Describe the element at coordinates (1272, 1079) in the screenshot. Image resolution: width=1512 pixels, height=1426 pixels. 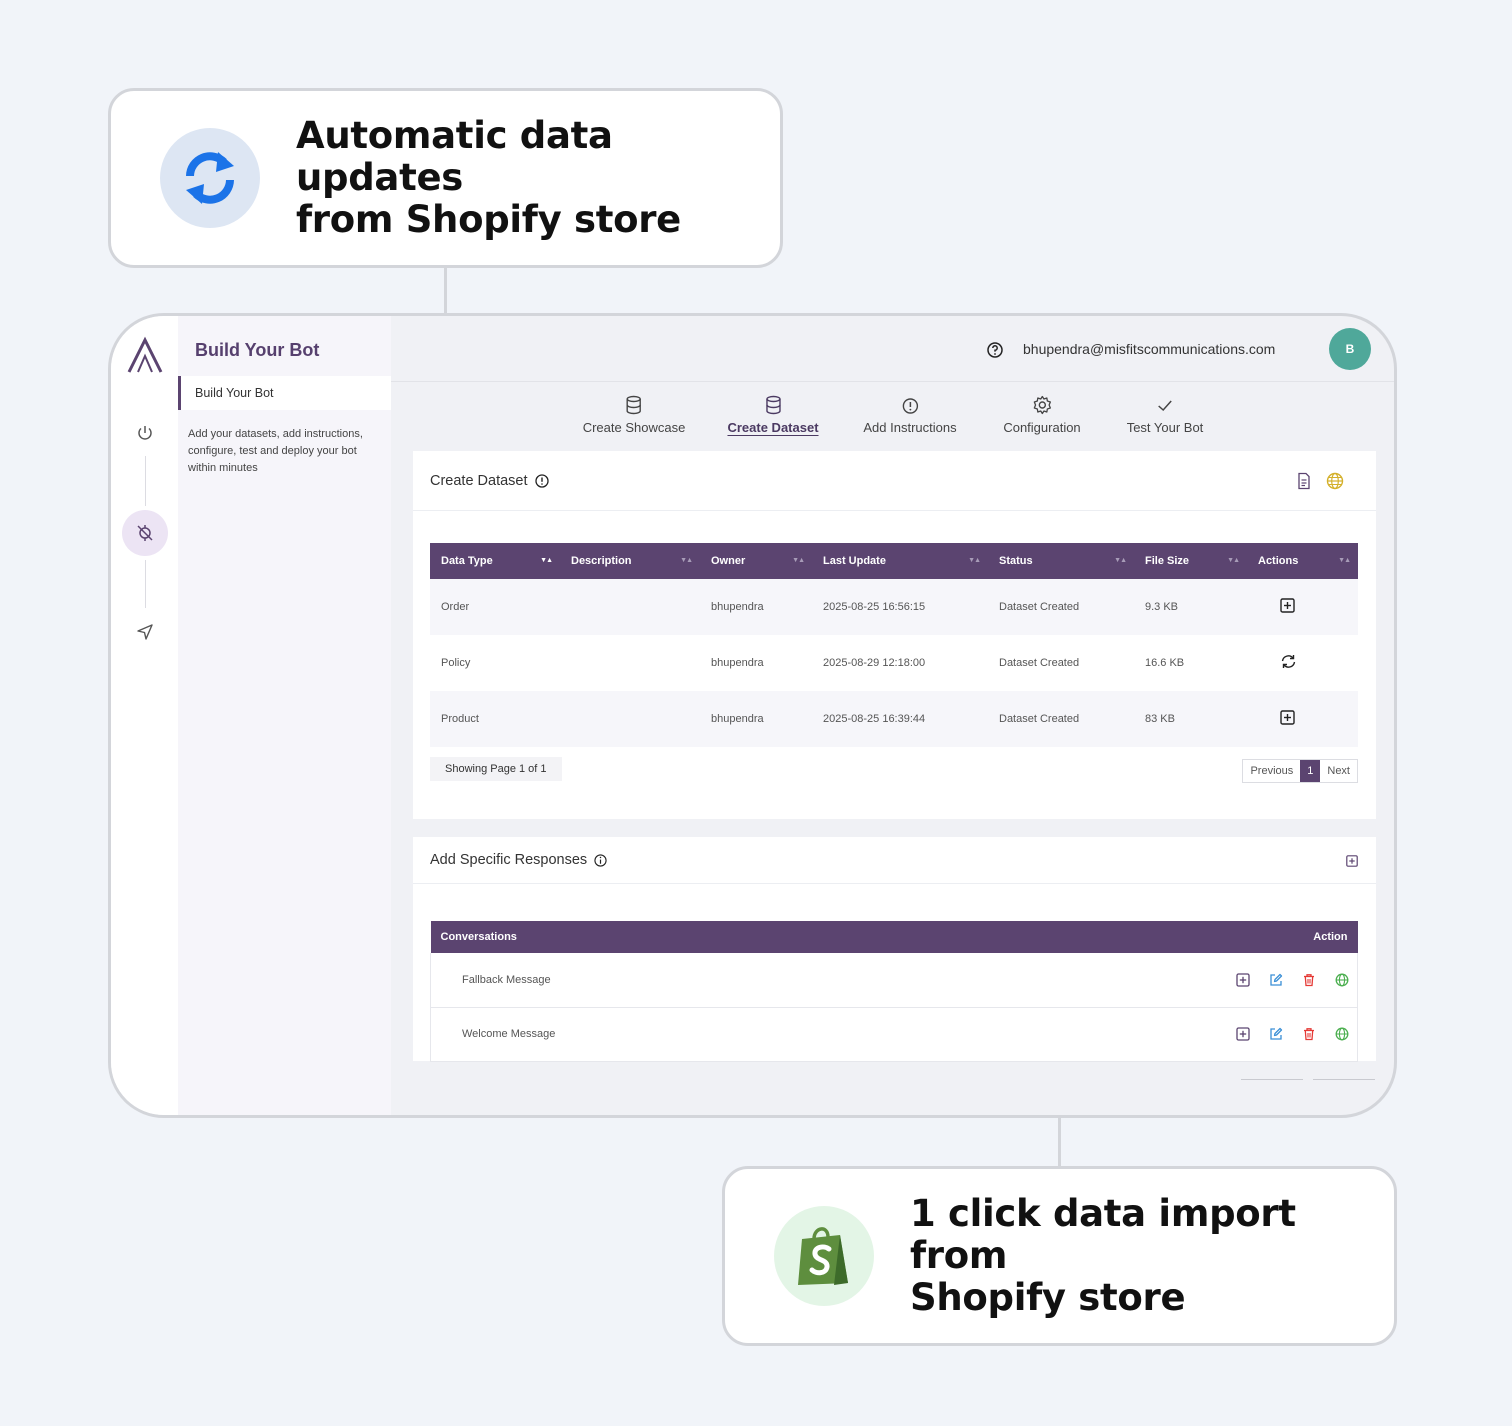
I see `footer-divider` at that location.